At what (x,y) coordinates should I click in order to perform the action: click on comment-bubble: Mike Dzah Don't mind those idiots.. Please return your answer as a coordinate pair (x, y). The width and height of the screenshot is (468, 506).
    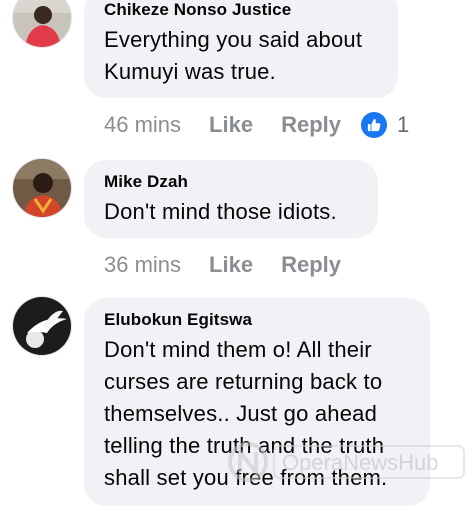
    Looking at the image, I should click on (231, 199).